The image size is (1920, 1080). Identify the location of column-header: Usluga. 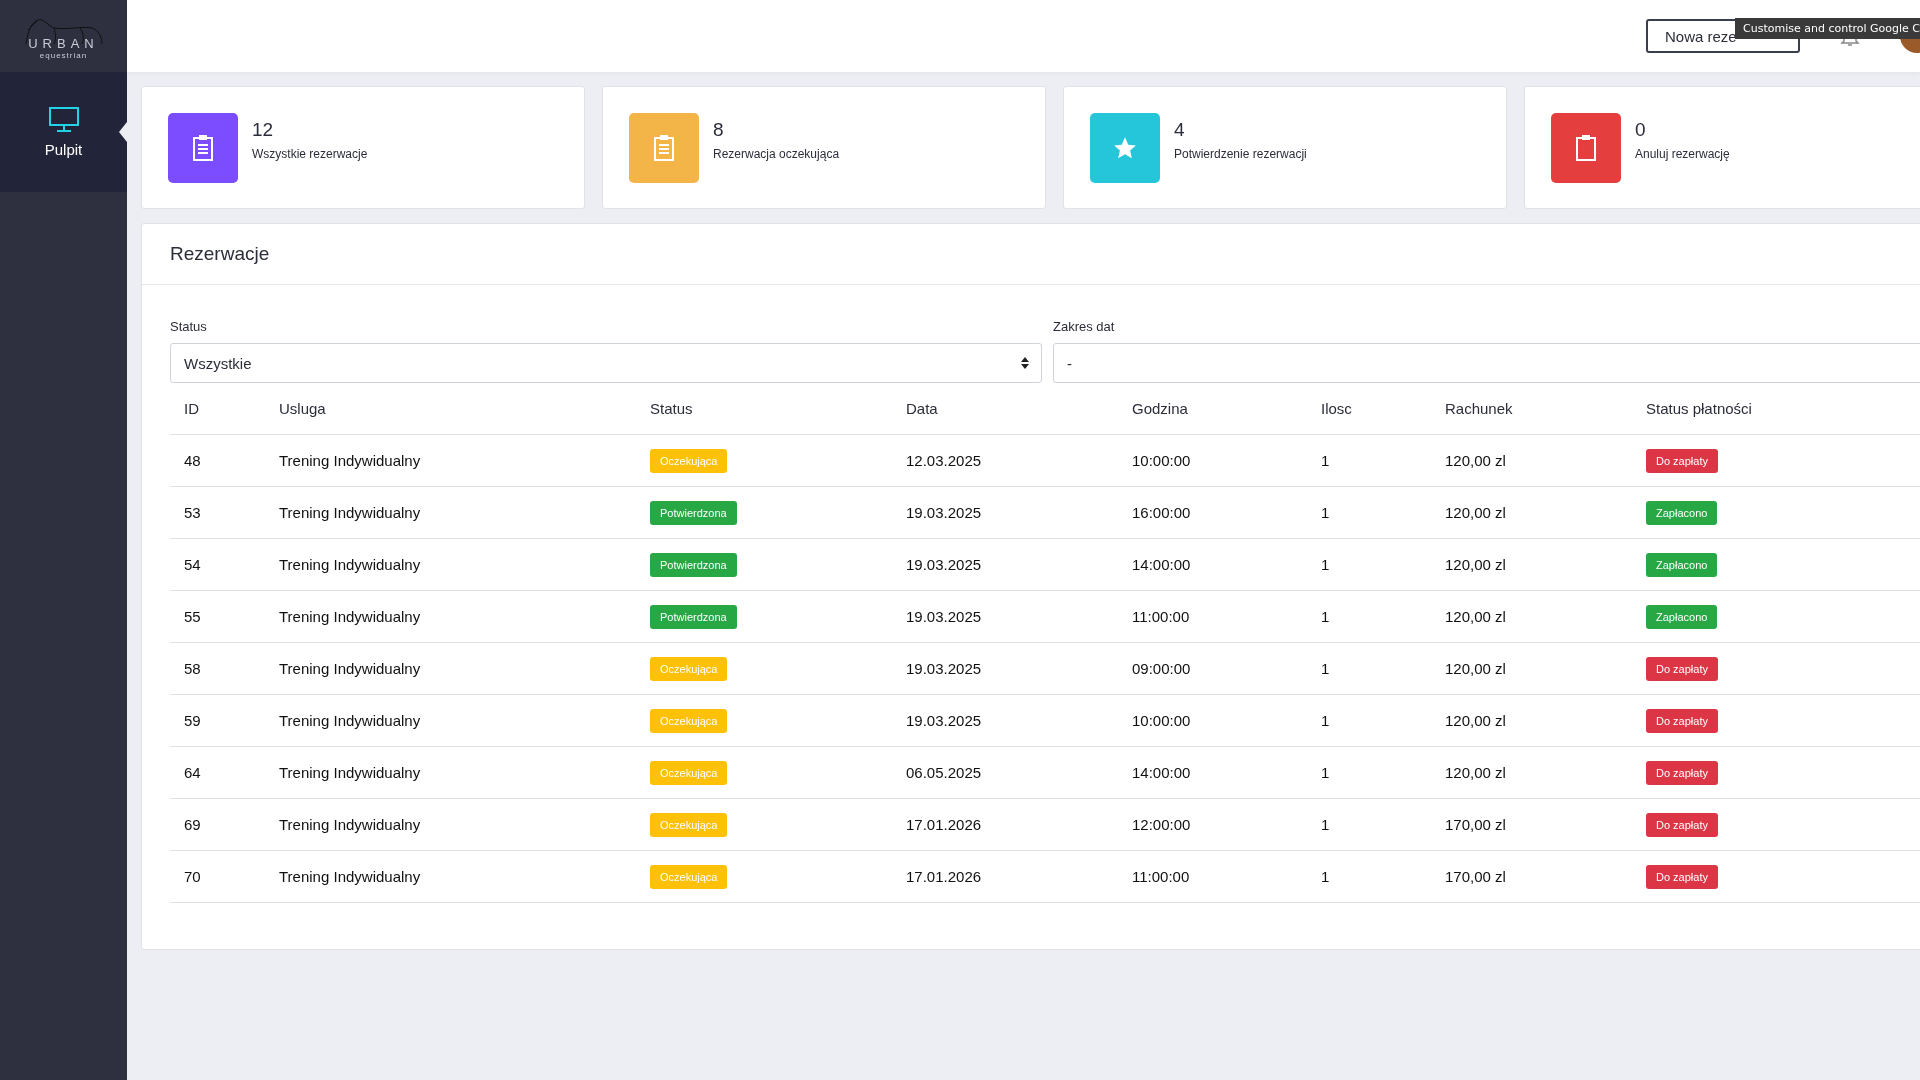
(450, 409).